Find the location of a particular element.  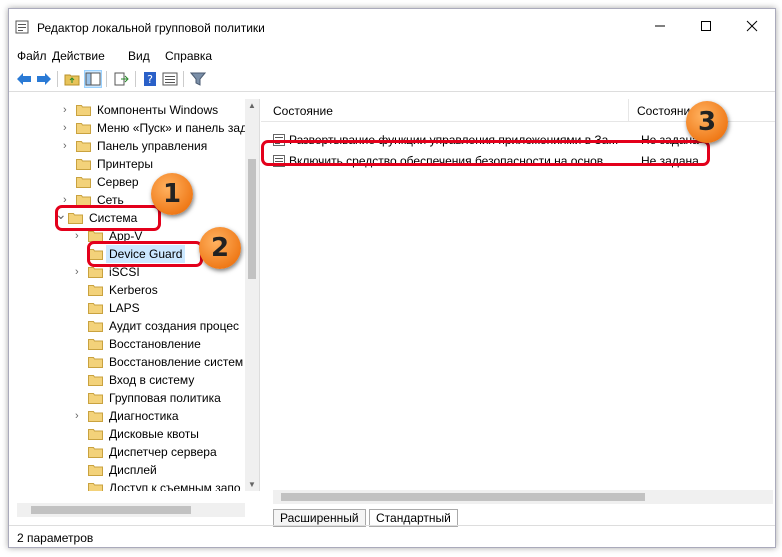

back-button is located at coordinates (24, 79).